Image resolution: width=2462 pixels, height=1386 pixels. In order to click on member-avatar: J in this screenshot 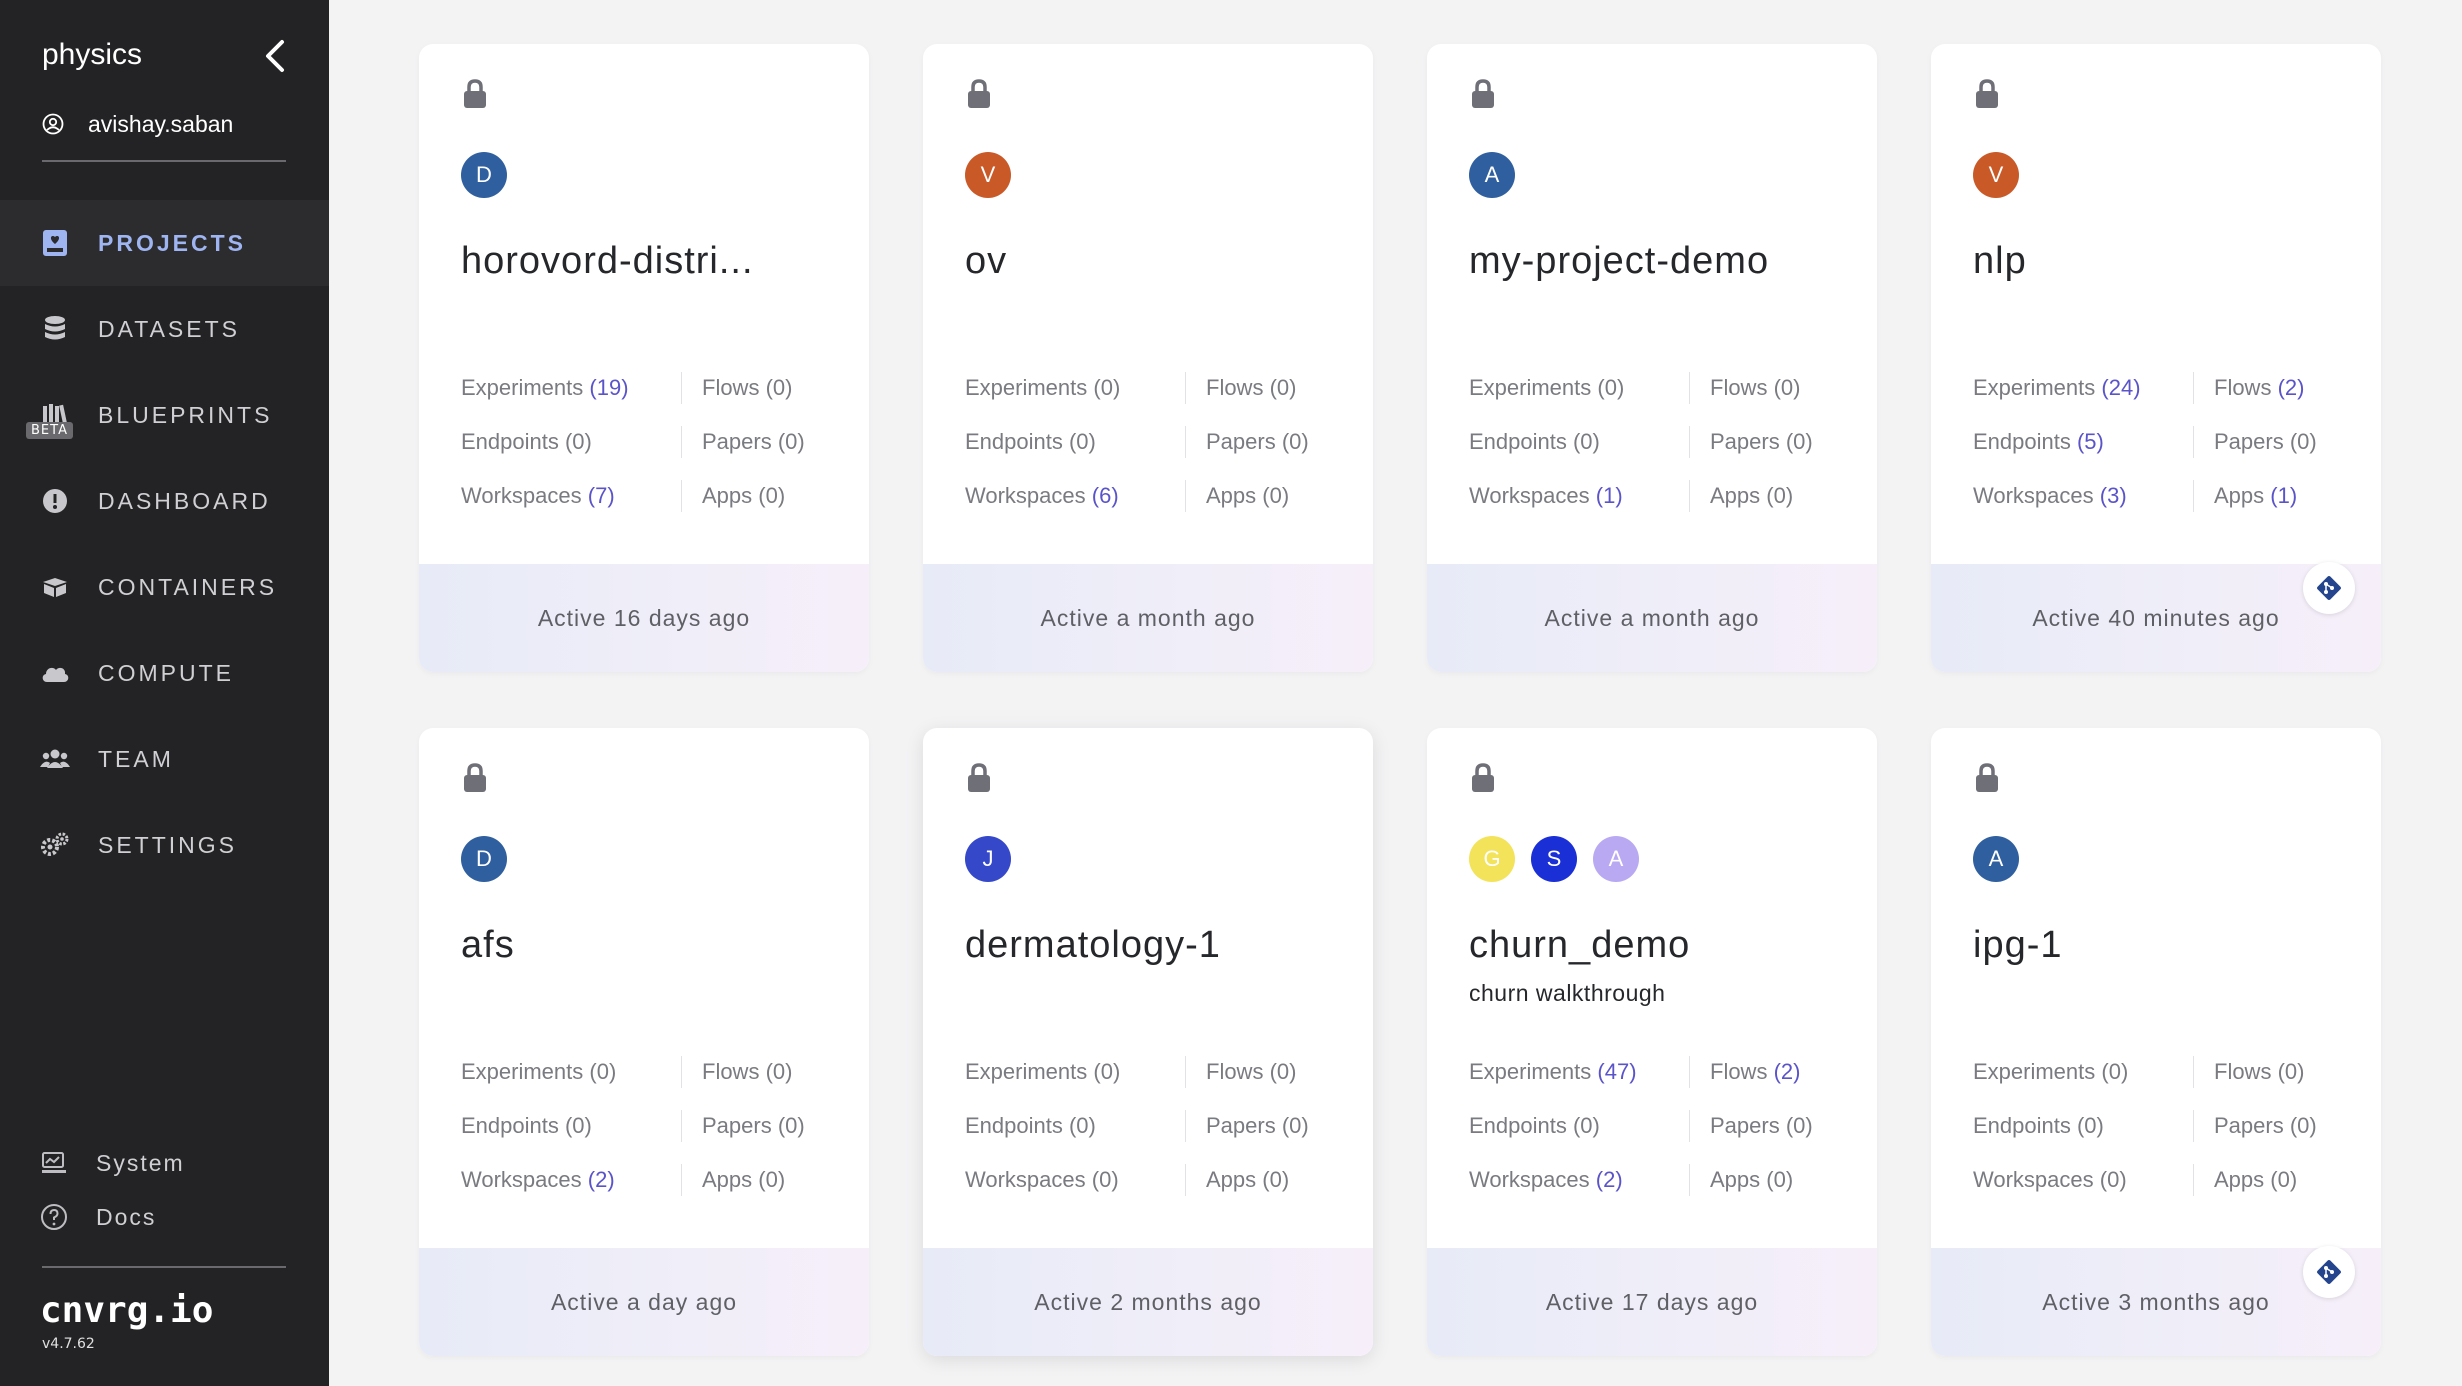, I will do `click(988, 859)`.